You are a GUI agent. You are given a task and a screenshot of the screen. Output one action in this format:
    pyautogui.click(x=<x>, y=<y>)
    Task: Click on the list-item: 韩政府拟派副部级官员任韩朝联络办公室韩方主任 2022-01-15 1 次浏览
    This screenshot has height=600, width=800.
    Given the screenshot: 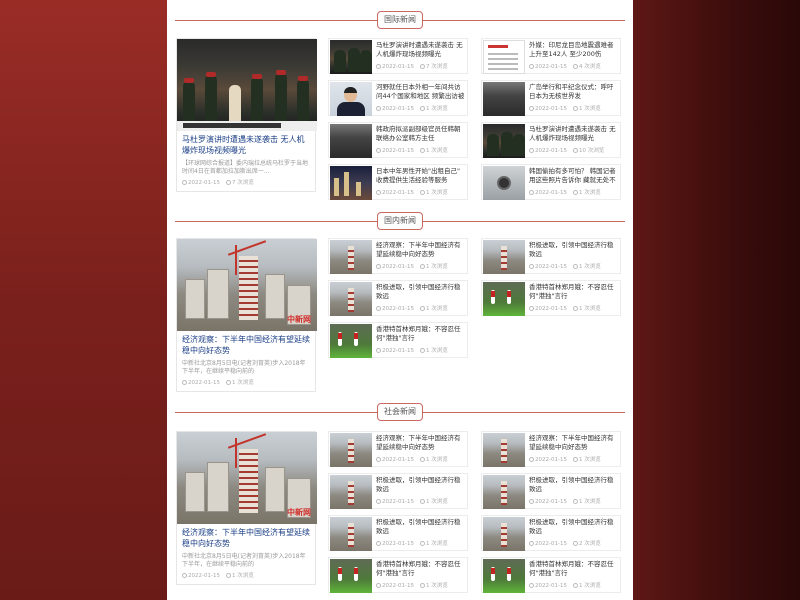 What is the action you would take?
    pyautogui.click(x=398, y=140)
    